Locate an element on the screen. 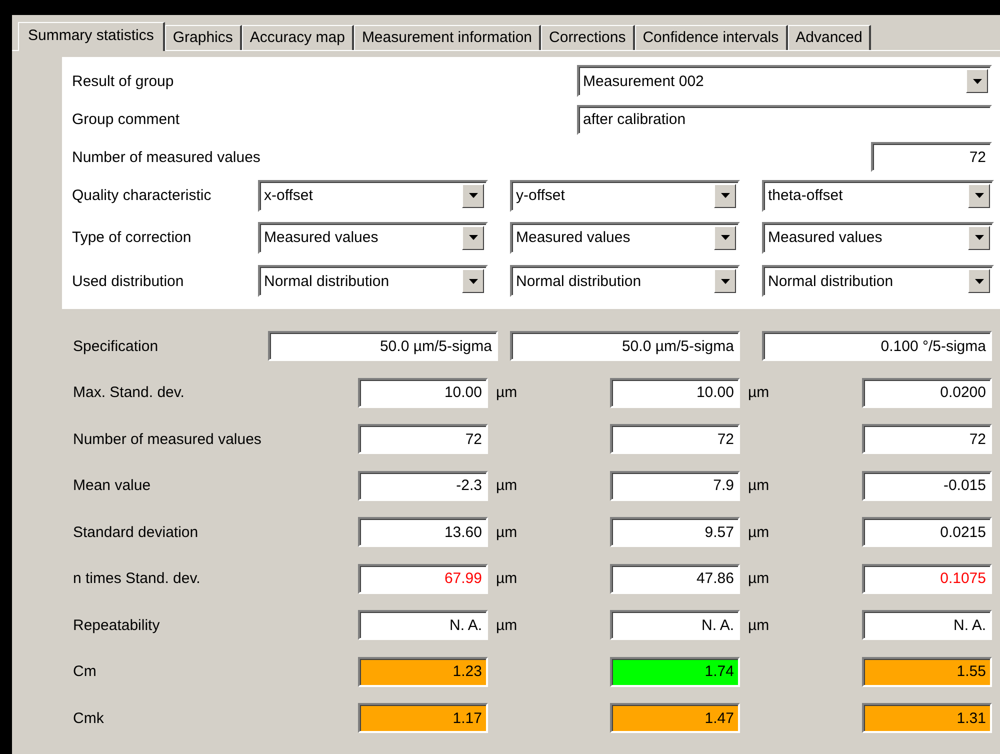  capability-value: 1.74 is located at coordinates (675, 671).